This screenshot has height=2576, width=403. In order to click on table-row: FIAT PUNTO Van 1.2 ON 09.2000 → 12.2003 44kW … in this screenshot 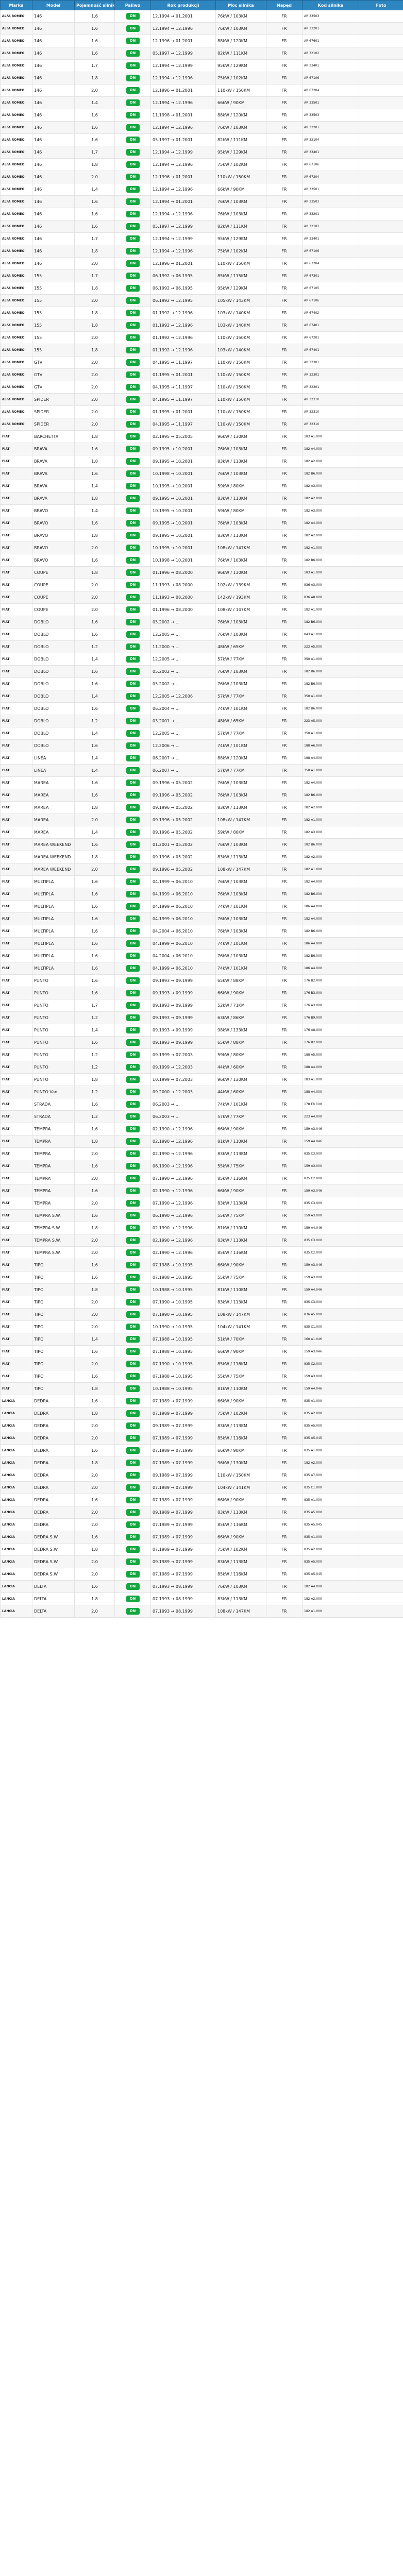, I will do `click(202, 1092)`.